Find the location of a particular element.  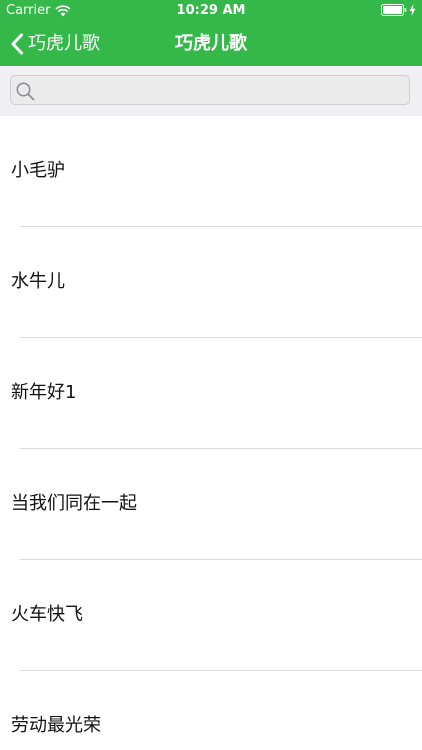

battery-indicator is located at coordinates (398, 10).